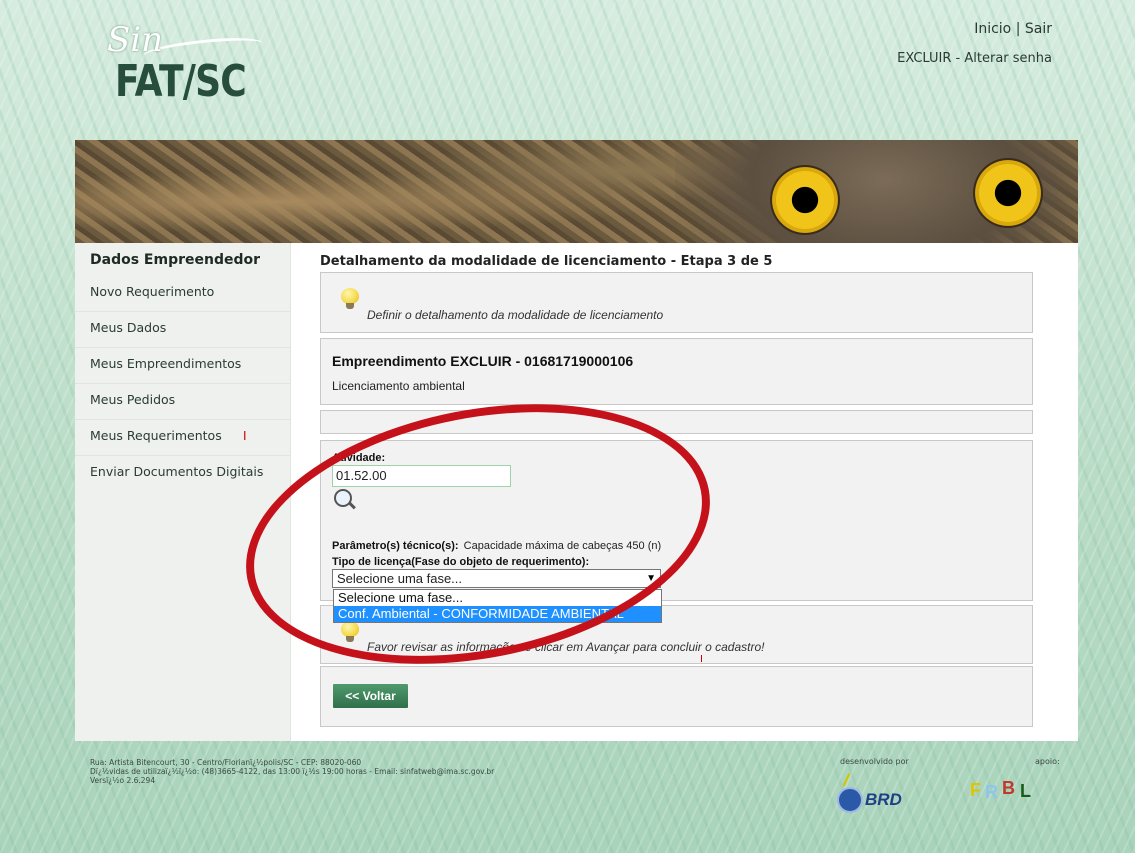 The image size is (1135, 853). I want to click on top-nav-row: Inicio | Sair, so click(974, 29).